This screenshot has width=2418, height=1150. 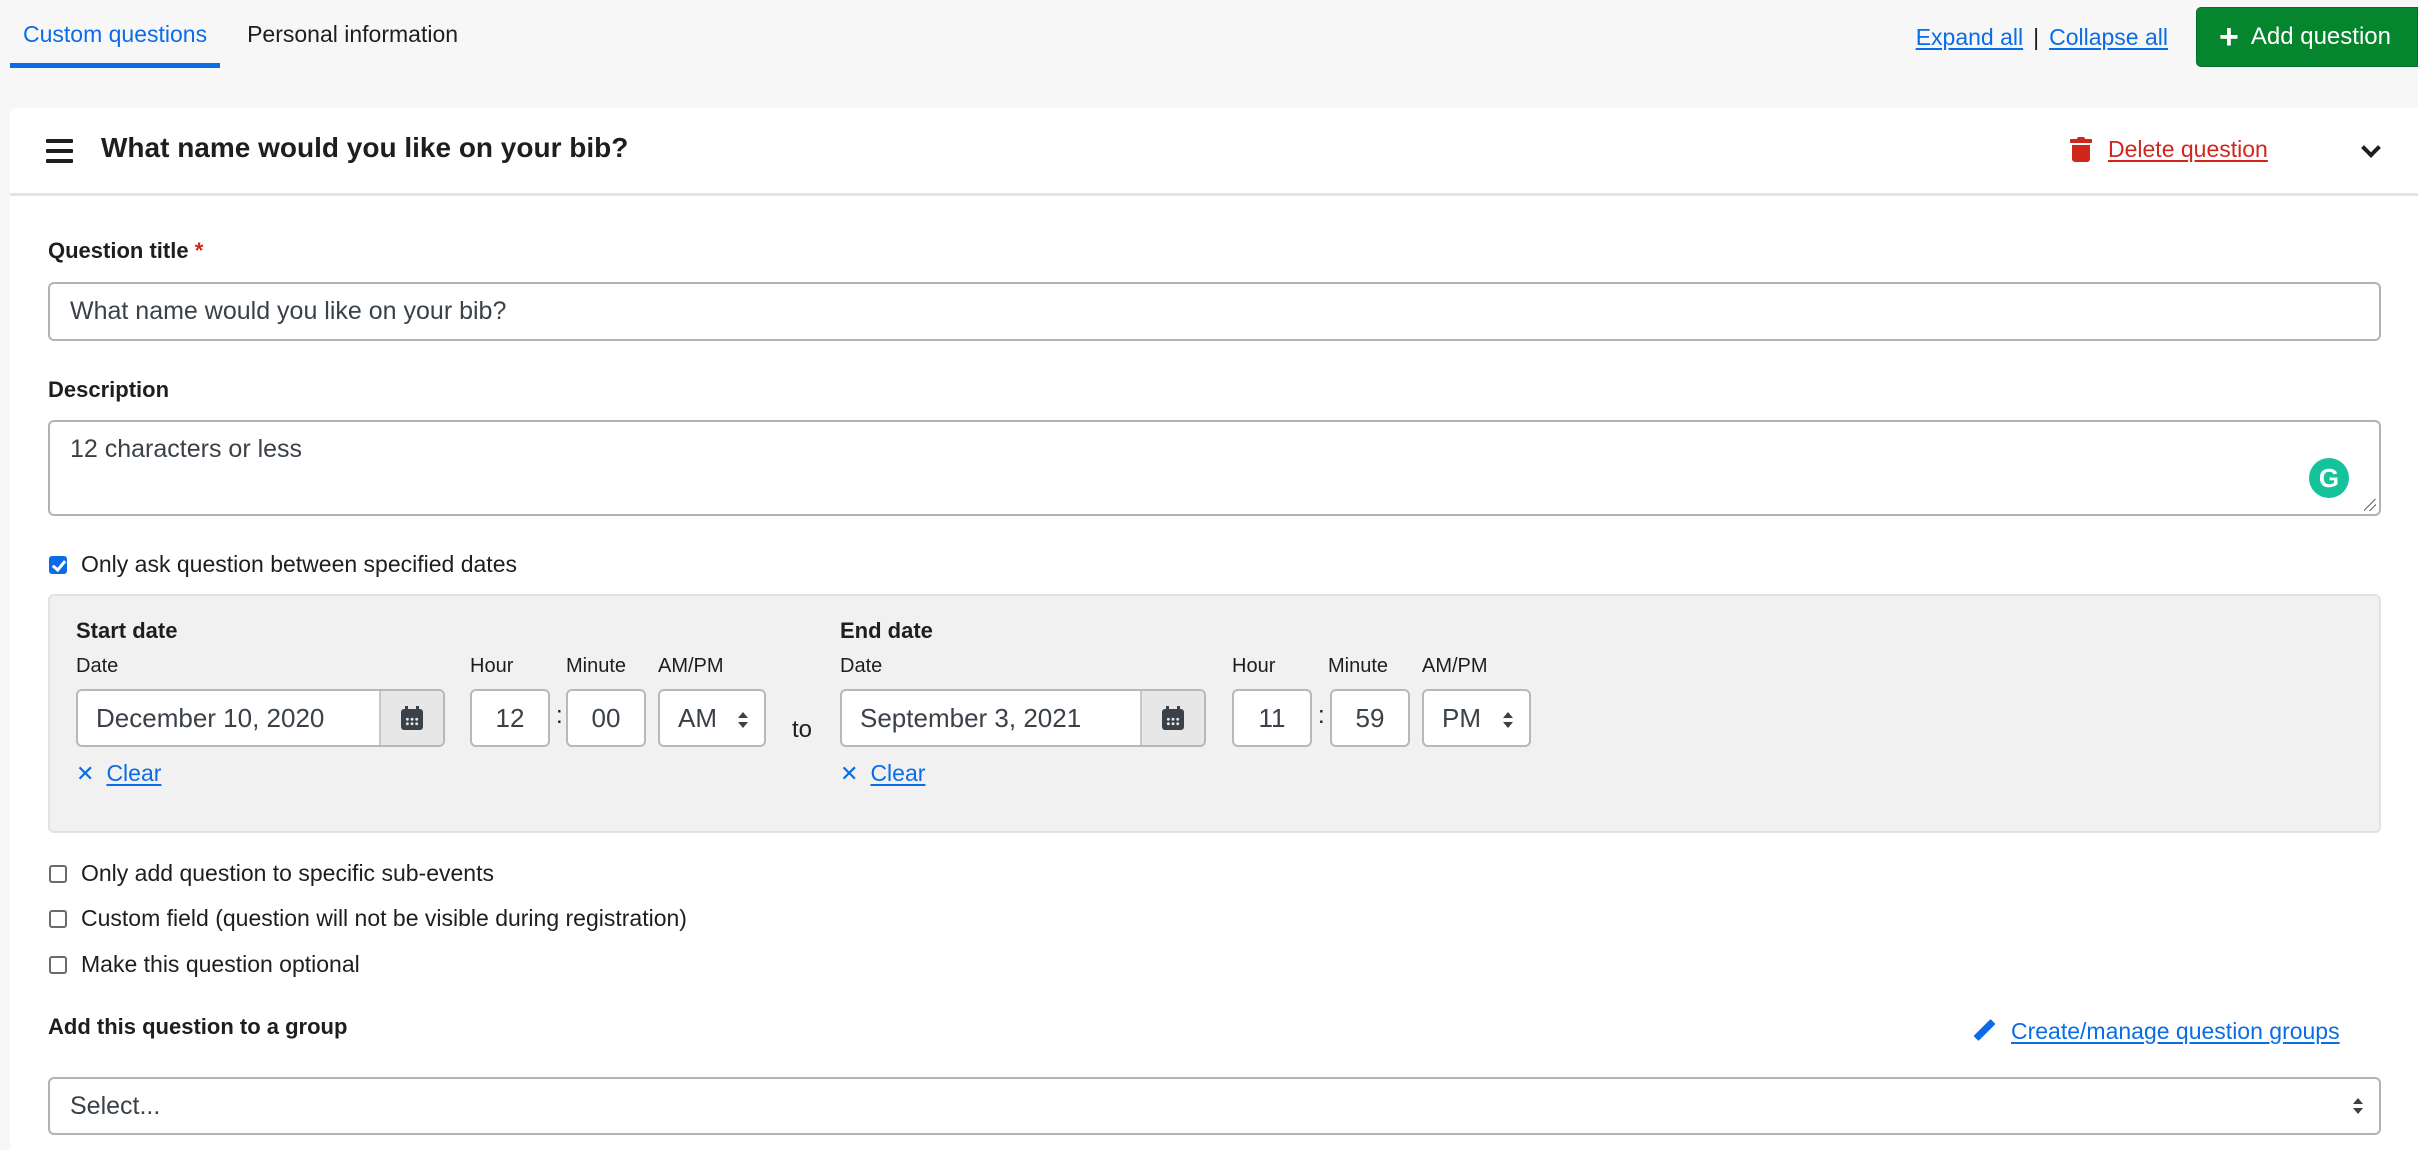 I want to click on sub-events-checkbox, so click(x=58, y=873).